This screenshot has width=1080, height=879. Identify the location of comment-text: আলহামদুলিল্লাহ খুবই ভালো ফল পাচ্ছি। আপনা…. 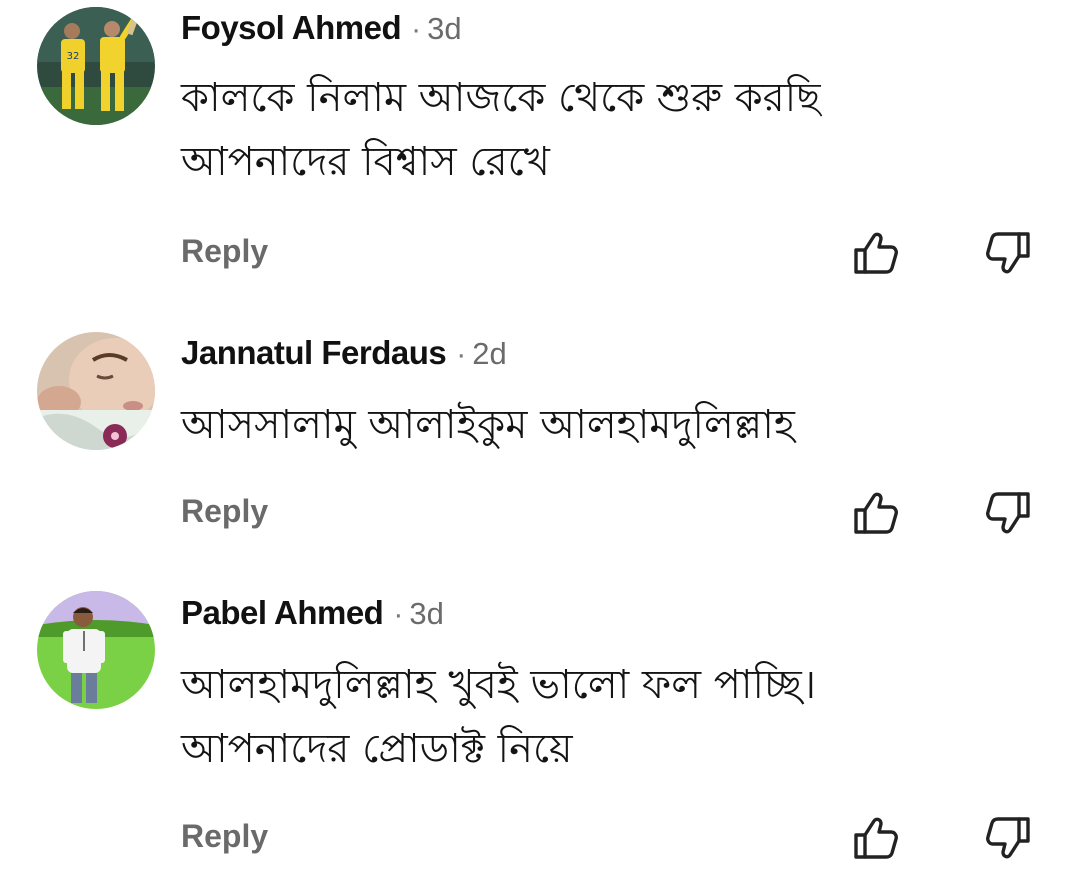
(499, 717).